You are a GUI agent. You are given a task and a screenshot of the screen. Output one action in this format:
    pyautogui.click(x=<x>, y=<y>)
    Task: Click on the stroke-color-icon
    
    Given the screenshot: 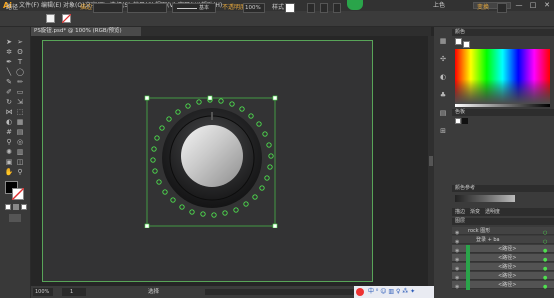 What is the action you would take?
    pyautogui.click(x=18, y=194)
    